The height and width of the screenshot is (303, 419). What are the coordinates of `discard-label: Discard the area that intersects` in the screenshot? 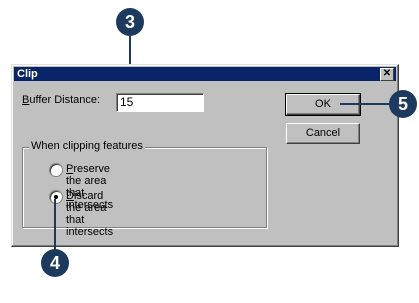 It's located at (89, 214).